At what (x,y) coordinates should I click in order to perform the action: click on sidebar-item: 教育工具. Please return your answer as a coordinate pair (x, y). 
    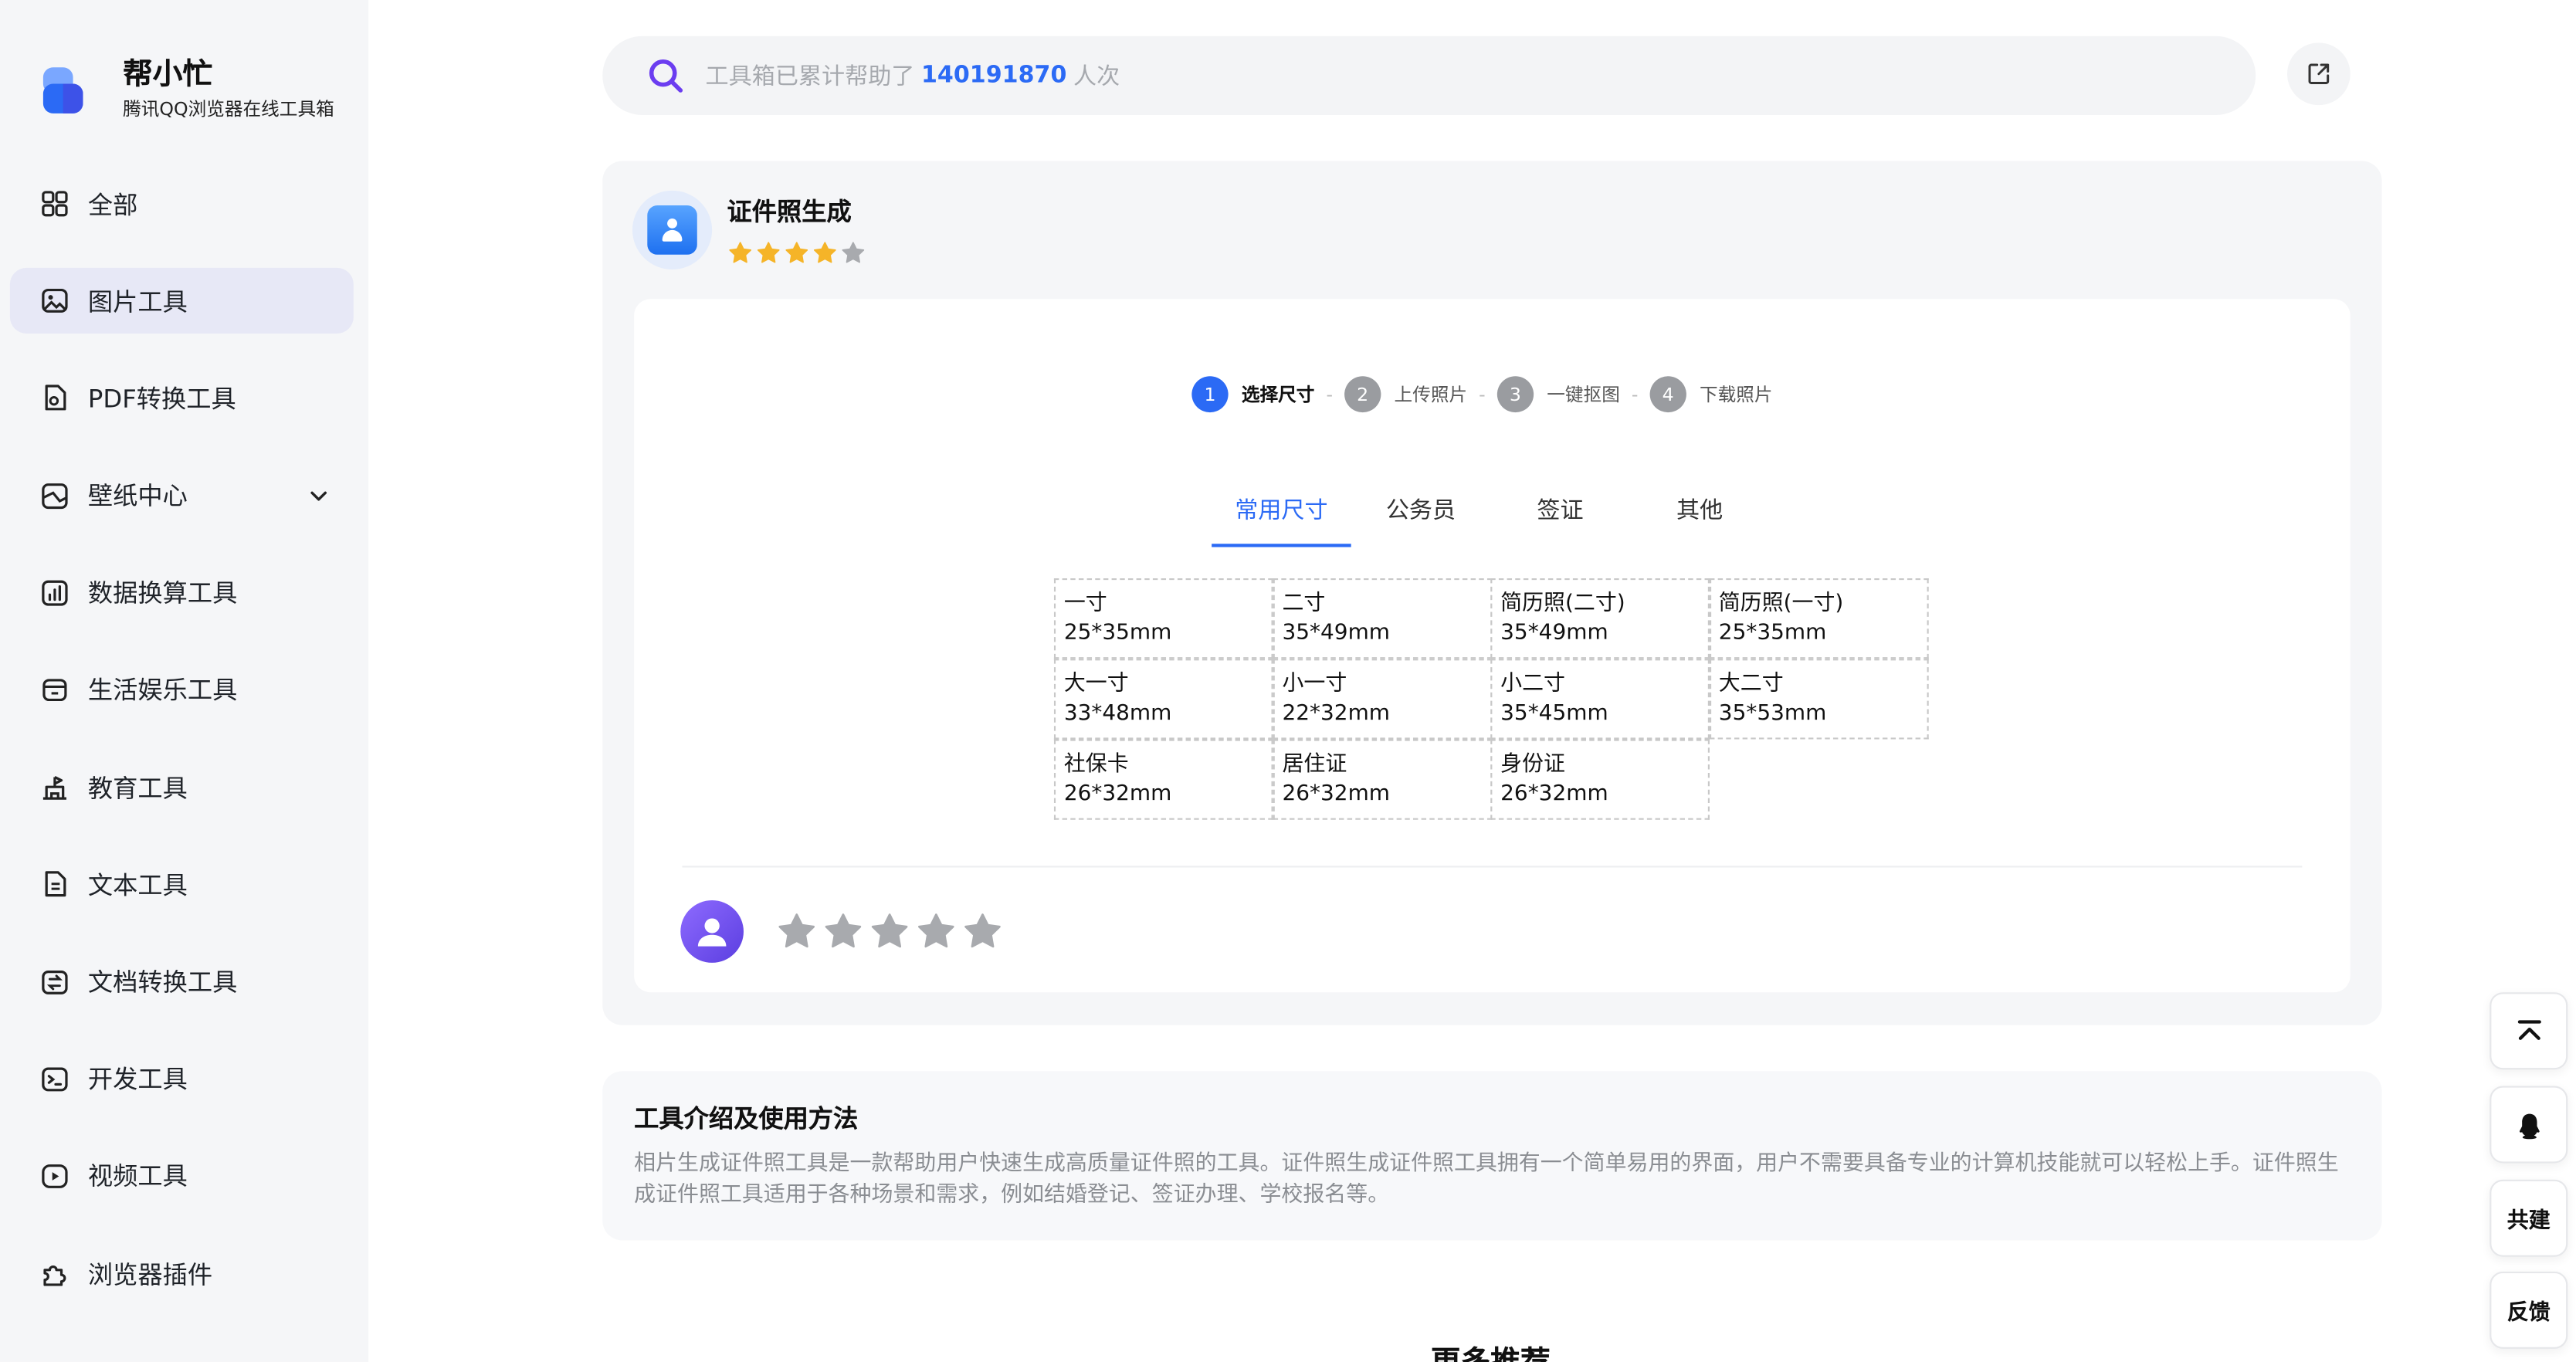
    Looking at the image, I should click on (182, 787).